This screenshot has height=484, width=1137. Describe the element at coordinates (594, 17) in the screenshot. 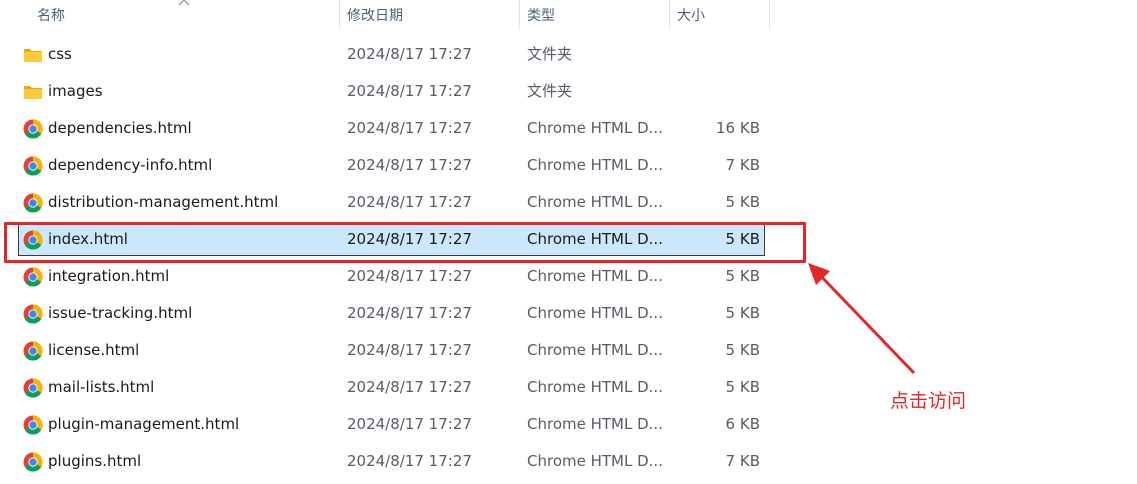

I see `header-type: 类型` at that location.